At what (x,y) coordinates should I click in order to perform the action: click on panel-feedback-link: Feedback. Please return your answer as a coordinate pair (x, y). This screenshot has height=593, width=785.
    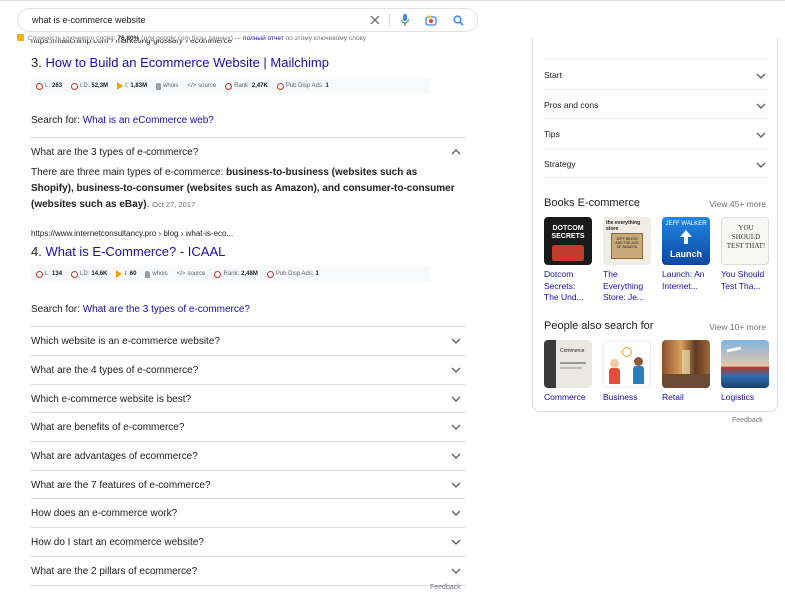
    Looking at the image, I should click on (747, 420).